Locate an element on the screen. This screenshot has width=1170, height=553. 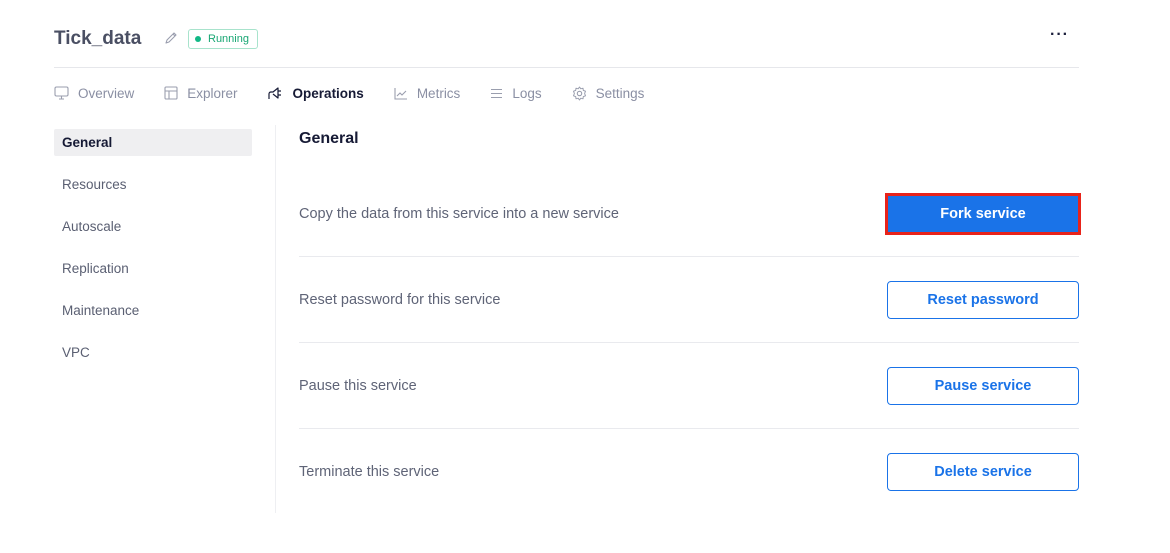
tab-label: Metrics is located at coordinates (438, 93).